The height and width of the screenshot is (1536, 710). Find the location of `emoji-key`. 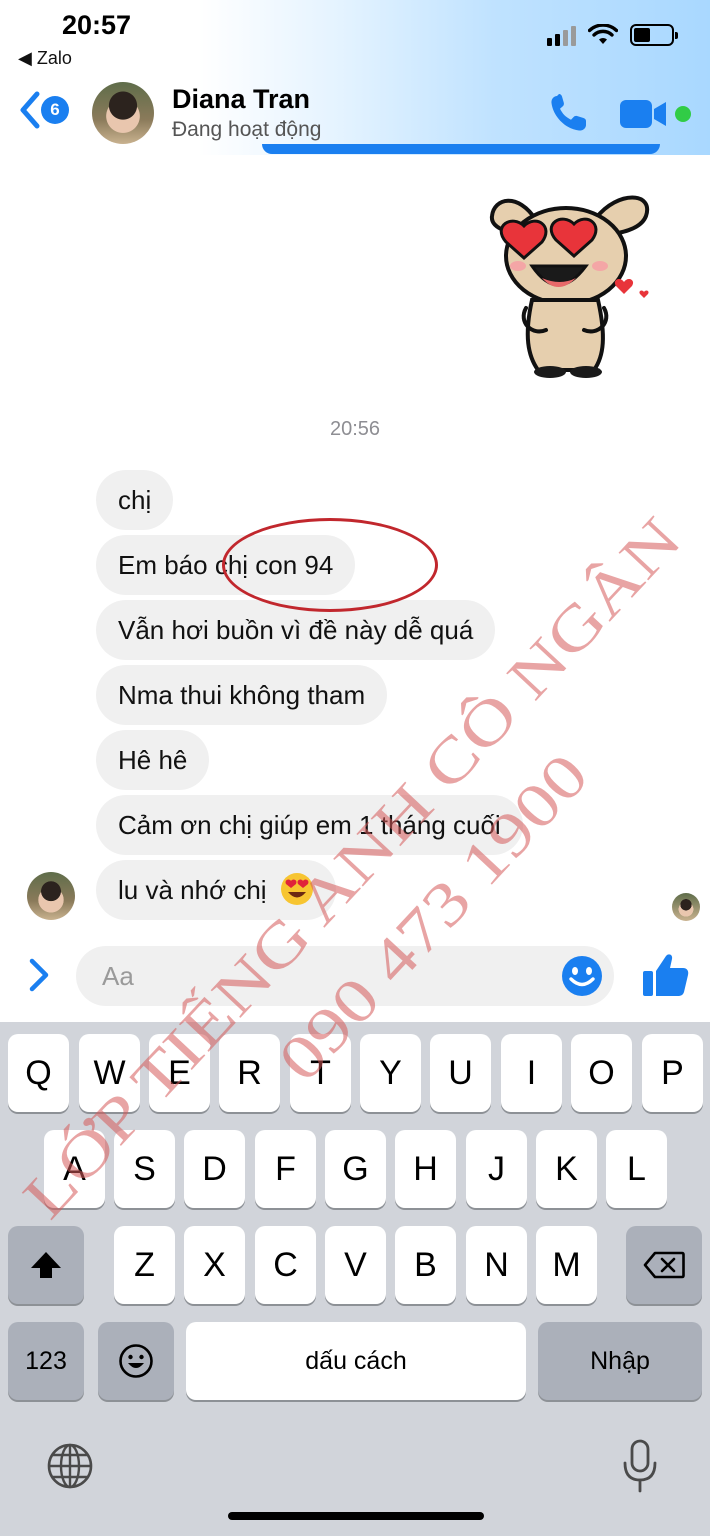

emoji-key is located at coordinates (136, 1361).